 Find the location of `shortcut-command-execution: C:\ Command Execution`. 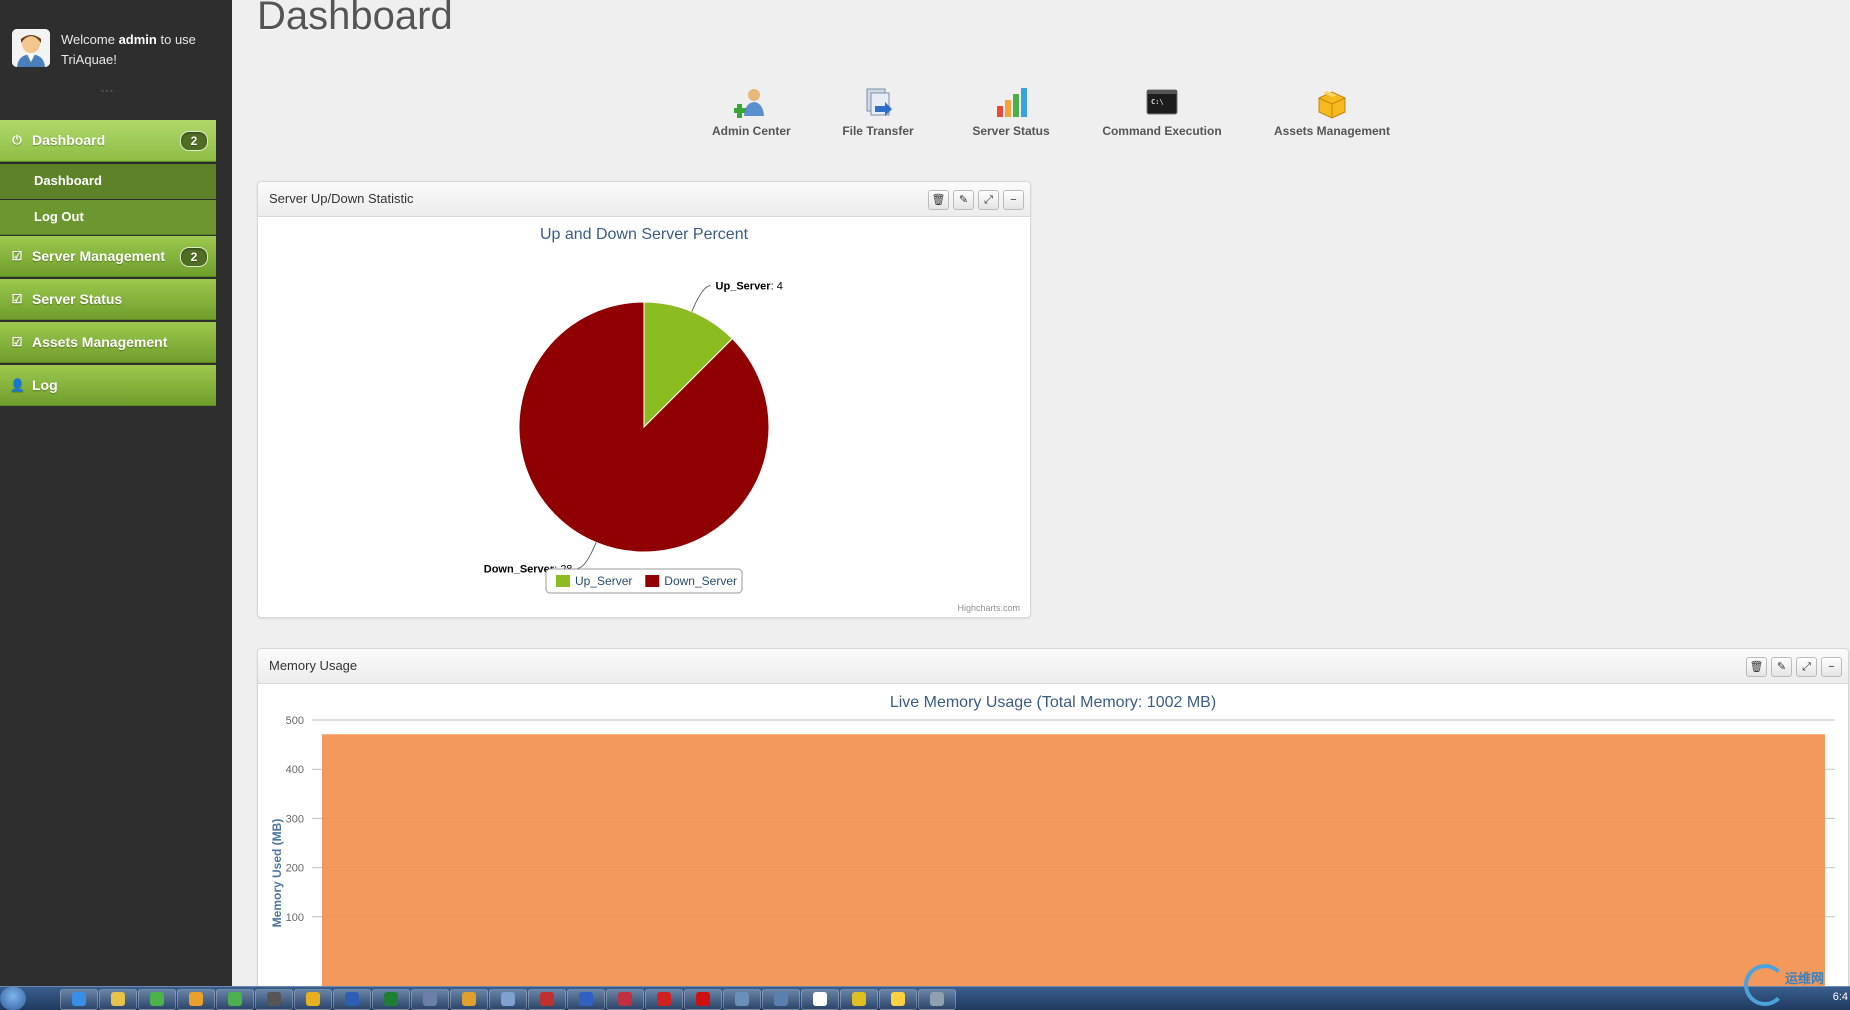

shortcut-command-execution: C:\ Command Execution is located at coordinates (1162, 112).